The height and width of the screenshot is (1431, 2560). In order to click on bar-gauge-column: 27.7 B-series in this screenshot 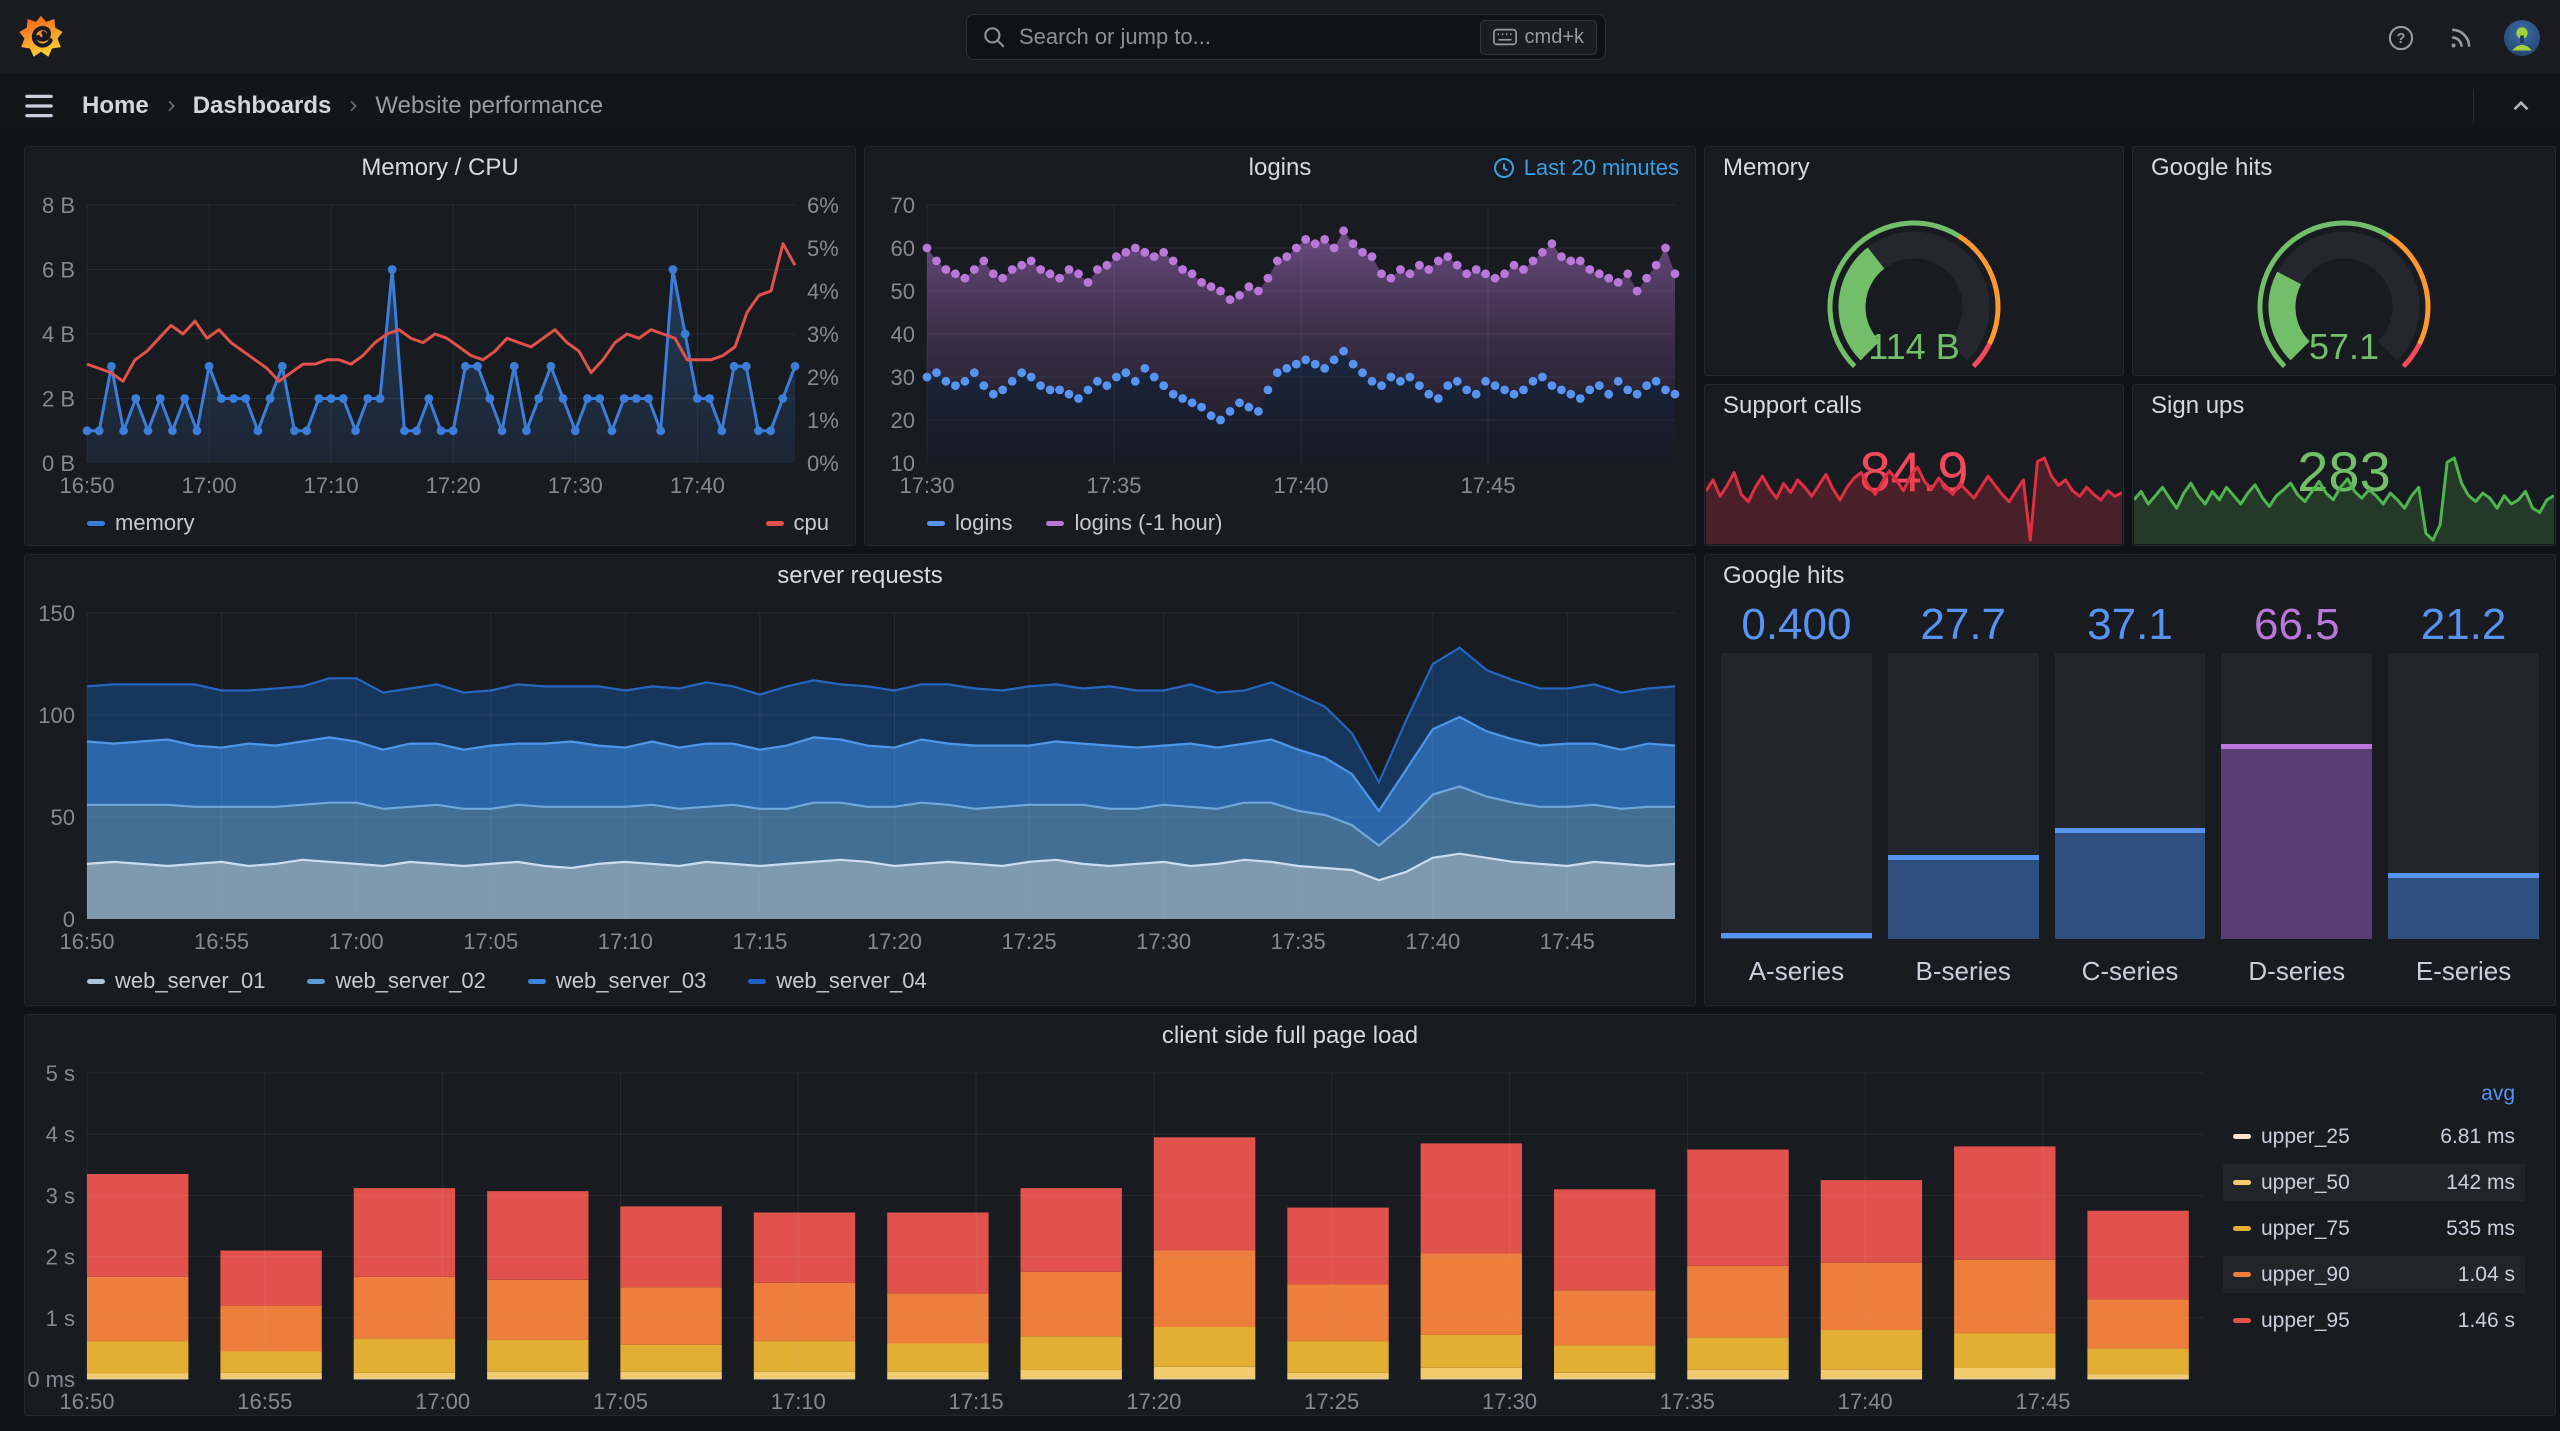, I will do `click(1963, 794)`.